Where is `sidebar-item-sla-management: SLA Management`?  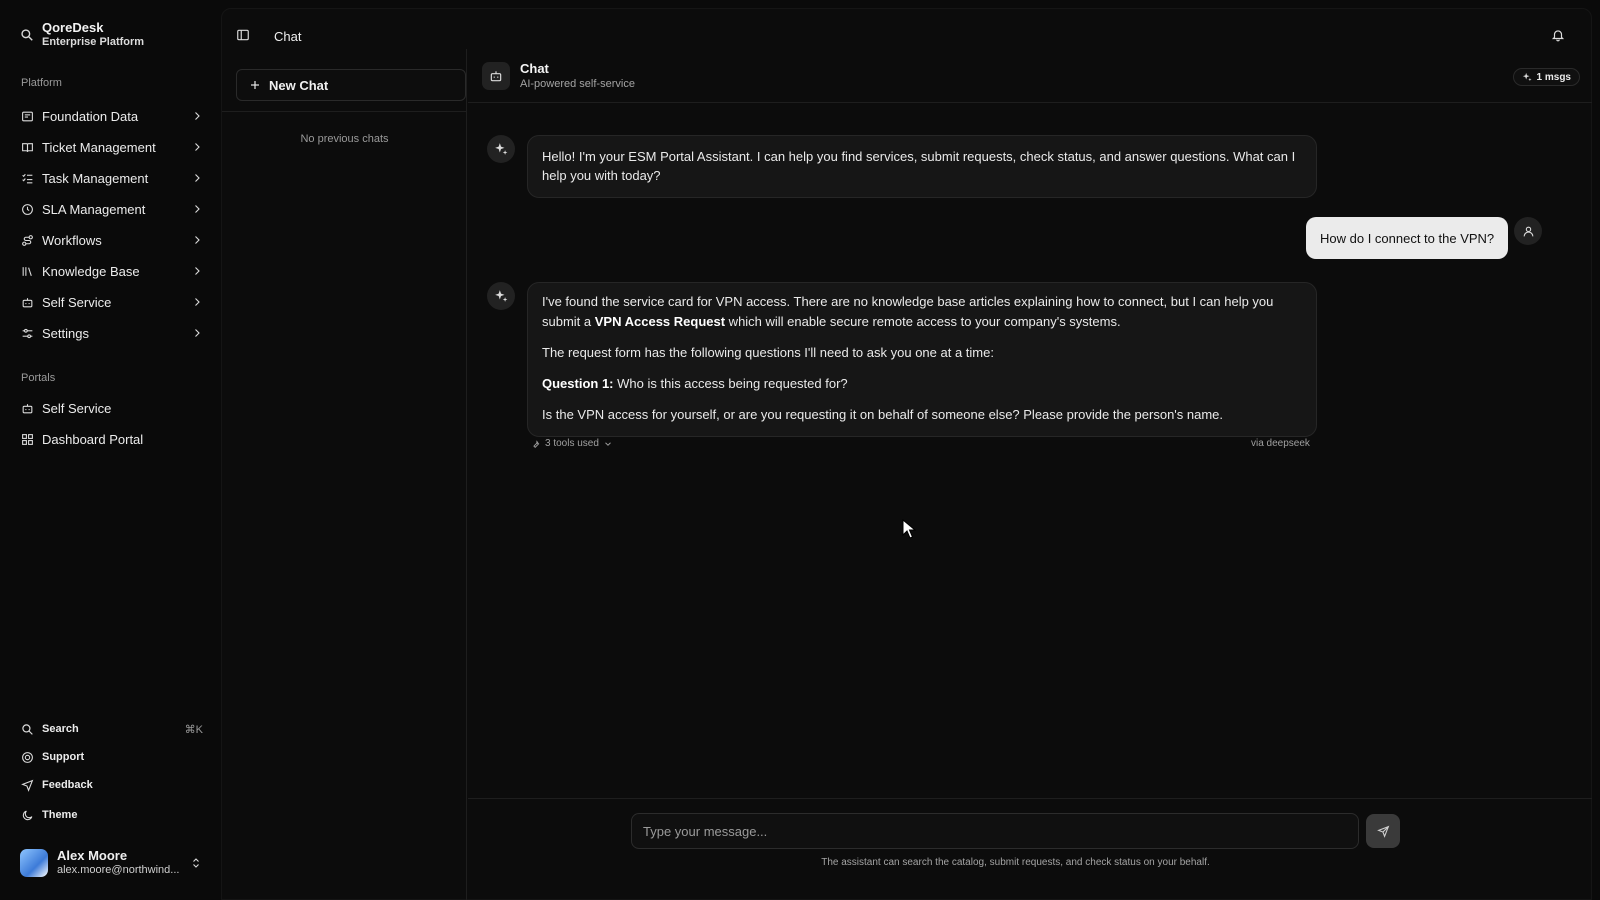 sidebar-item-sla-management: SLA Management is located at coordinates (112, 209).